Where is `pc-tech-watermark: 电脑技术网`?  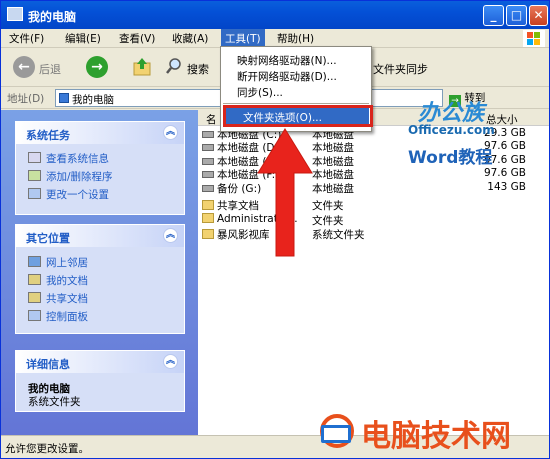 pc-tech-watermark: 电脑技术网 is located at coordinates (429, 433).